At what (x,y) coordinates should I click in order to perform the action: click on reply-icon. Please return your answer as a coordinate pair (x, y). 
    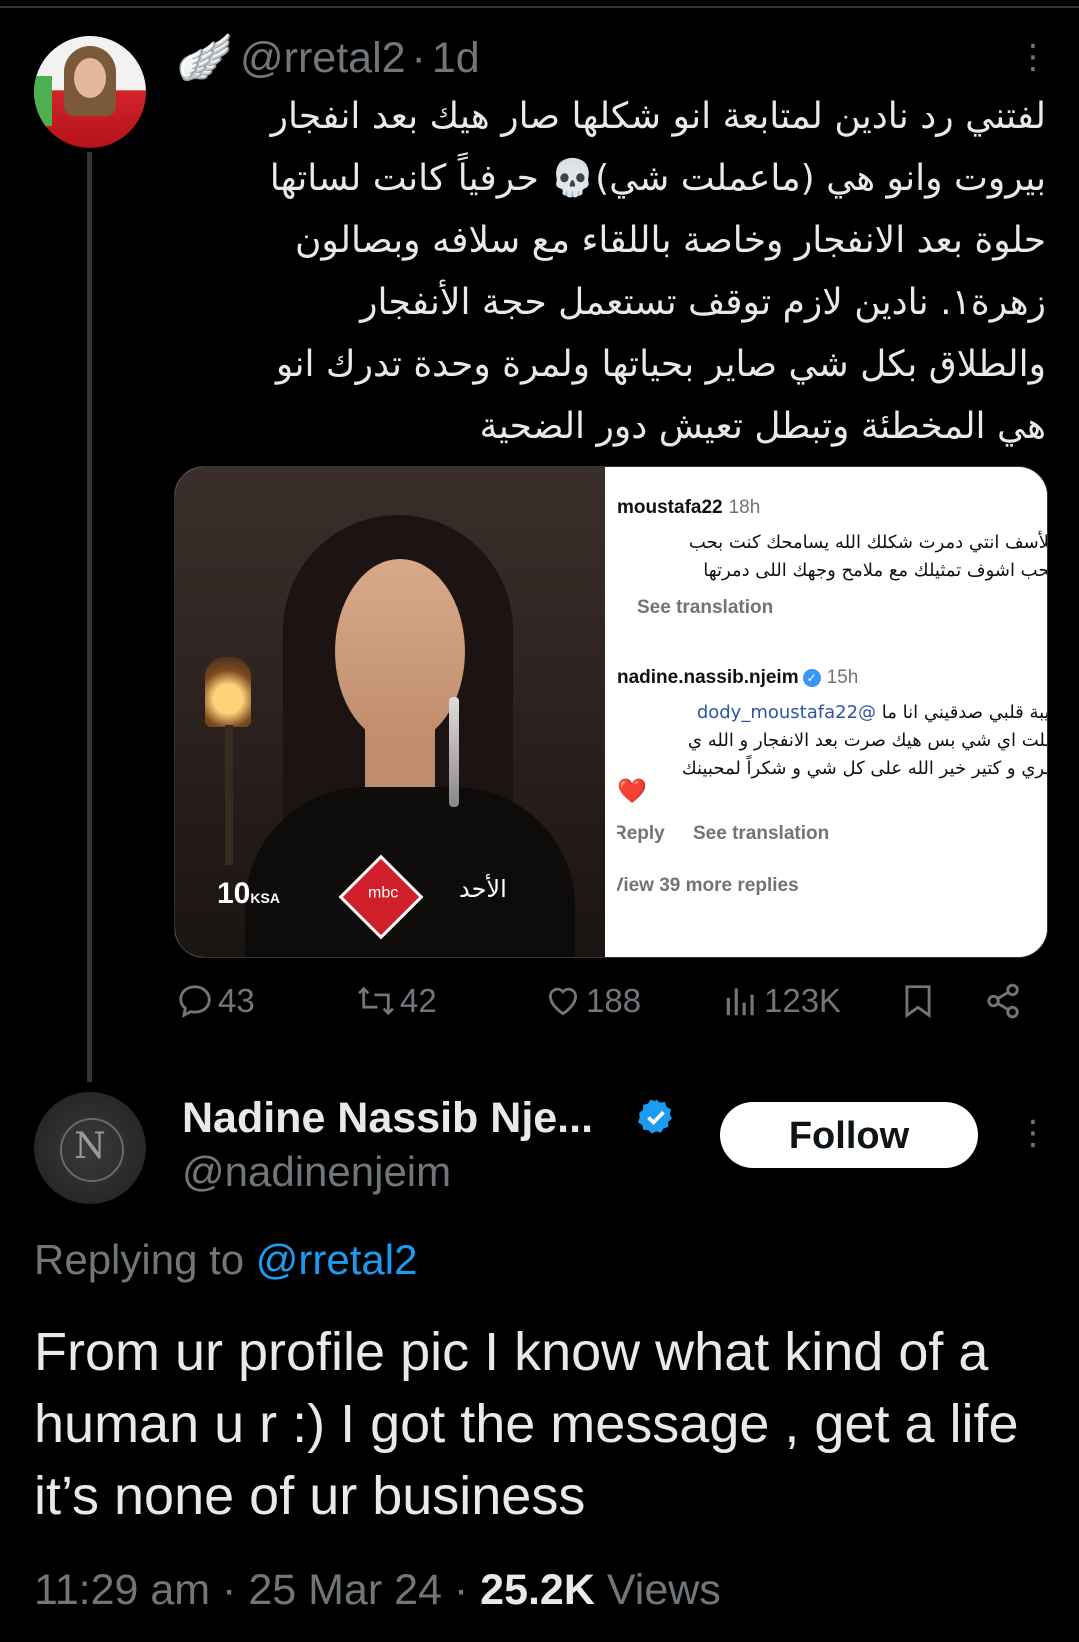
    Looking at the image, I should click on (195, 1001).